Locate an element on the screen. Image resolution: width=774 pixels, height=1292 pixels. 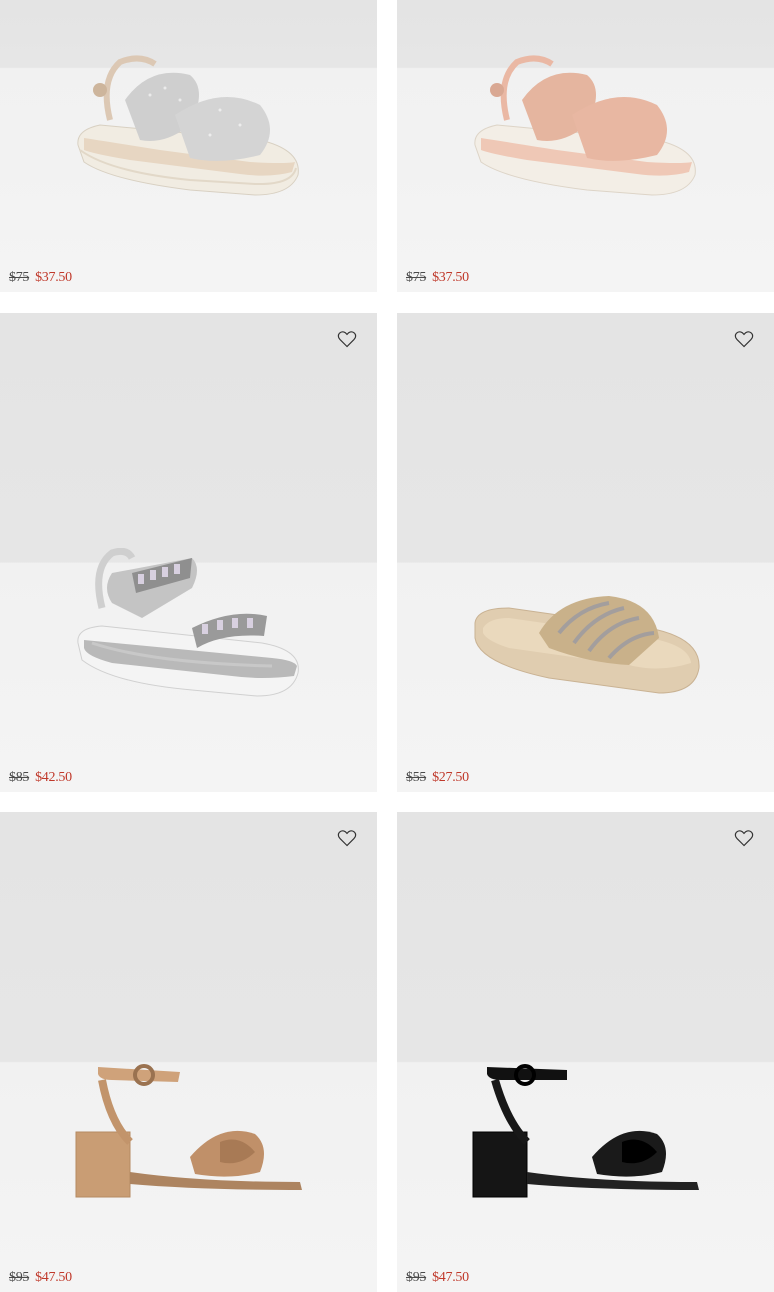
price-row: $55 $27.50 is located at coordinates (437, 778).